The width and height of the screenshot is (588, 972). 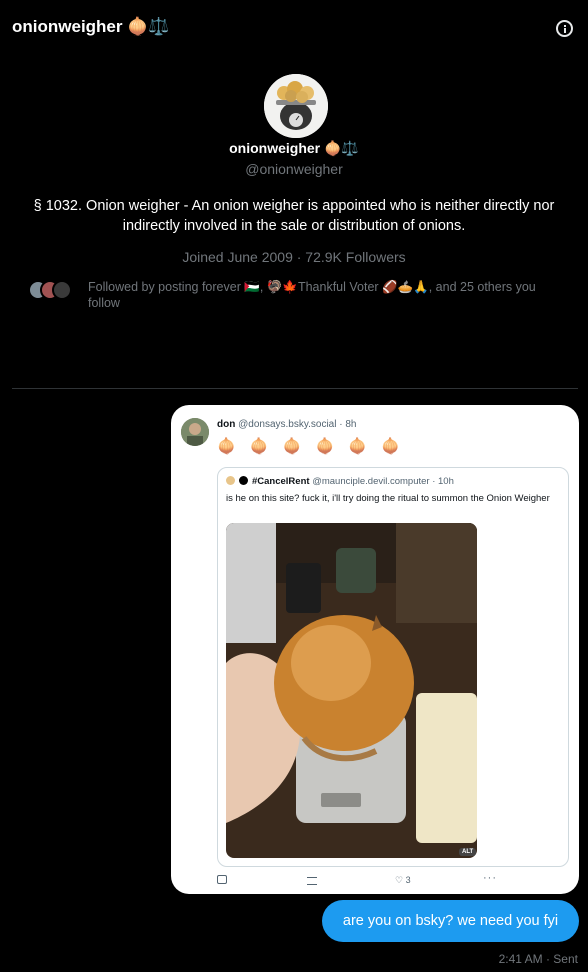 I want to click on like-button: ♡ 3, so click(x=403, y=882).